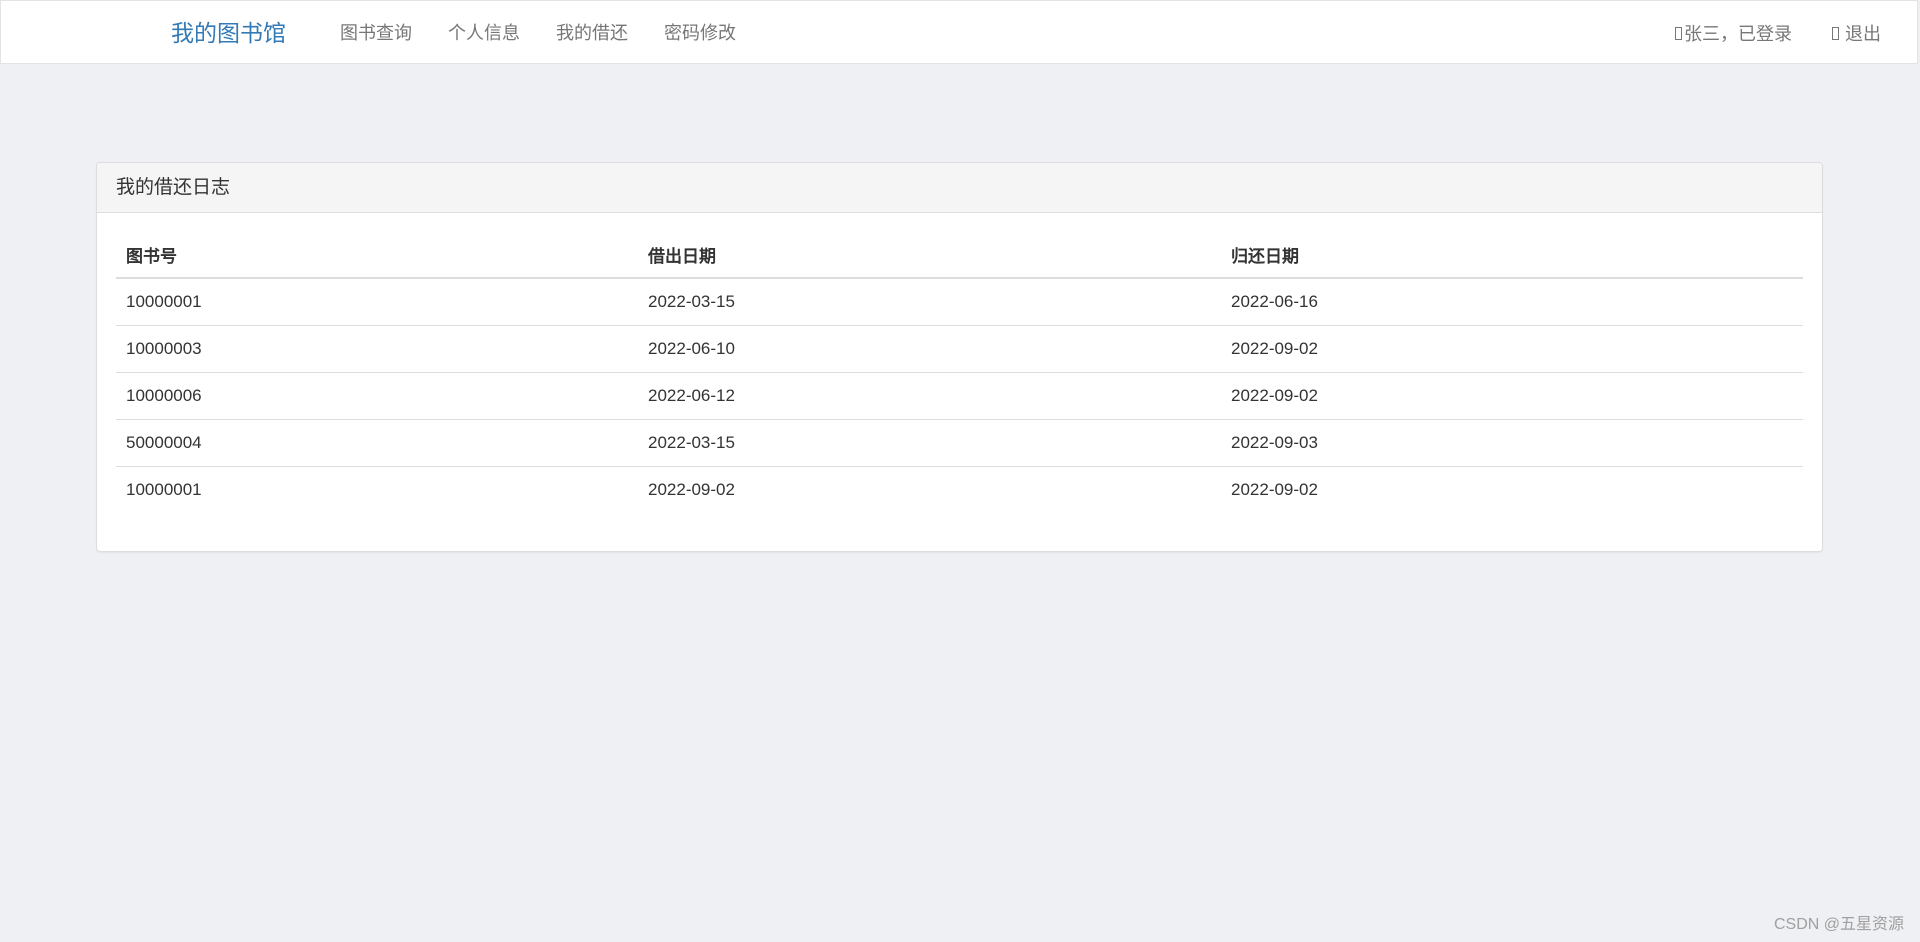 The width and height of the screenshot is (1920, 942). I want to click on user-icon, so click(1678, 33).